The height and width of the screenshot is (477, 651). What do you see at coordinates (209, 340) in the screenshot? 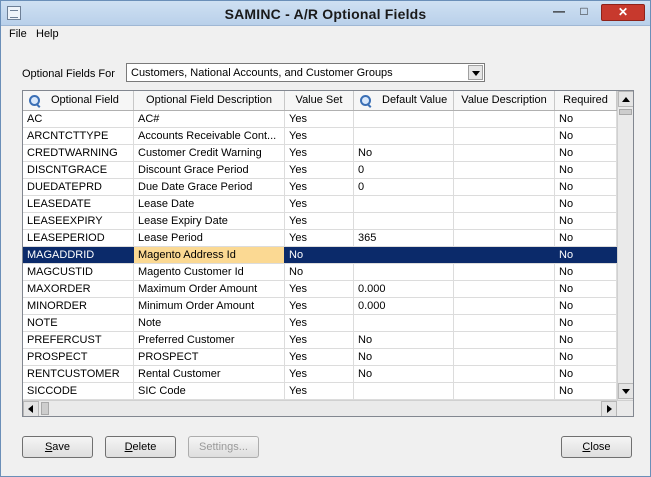
I see `cell-description: Preferred Customer` at bounding box center [209, 340].